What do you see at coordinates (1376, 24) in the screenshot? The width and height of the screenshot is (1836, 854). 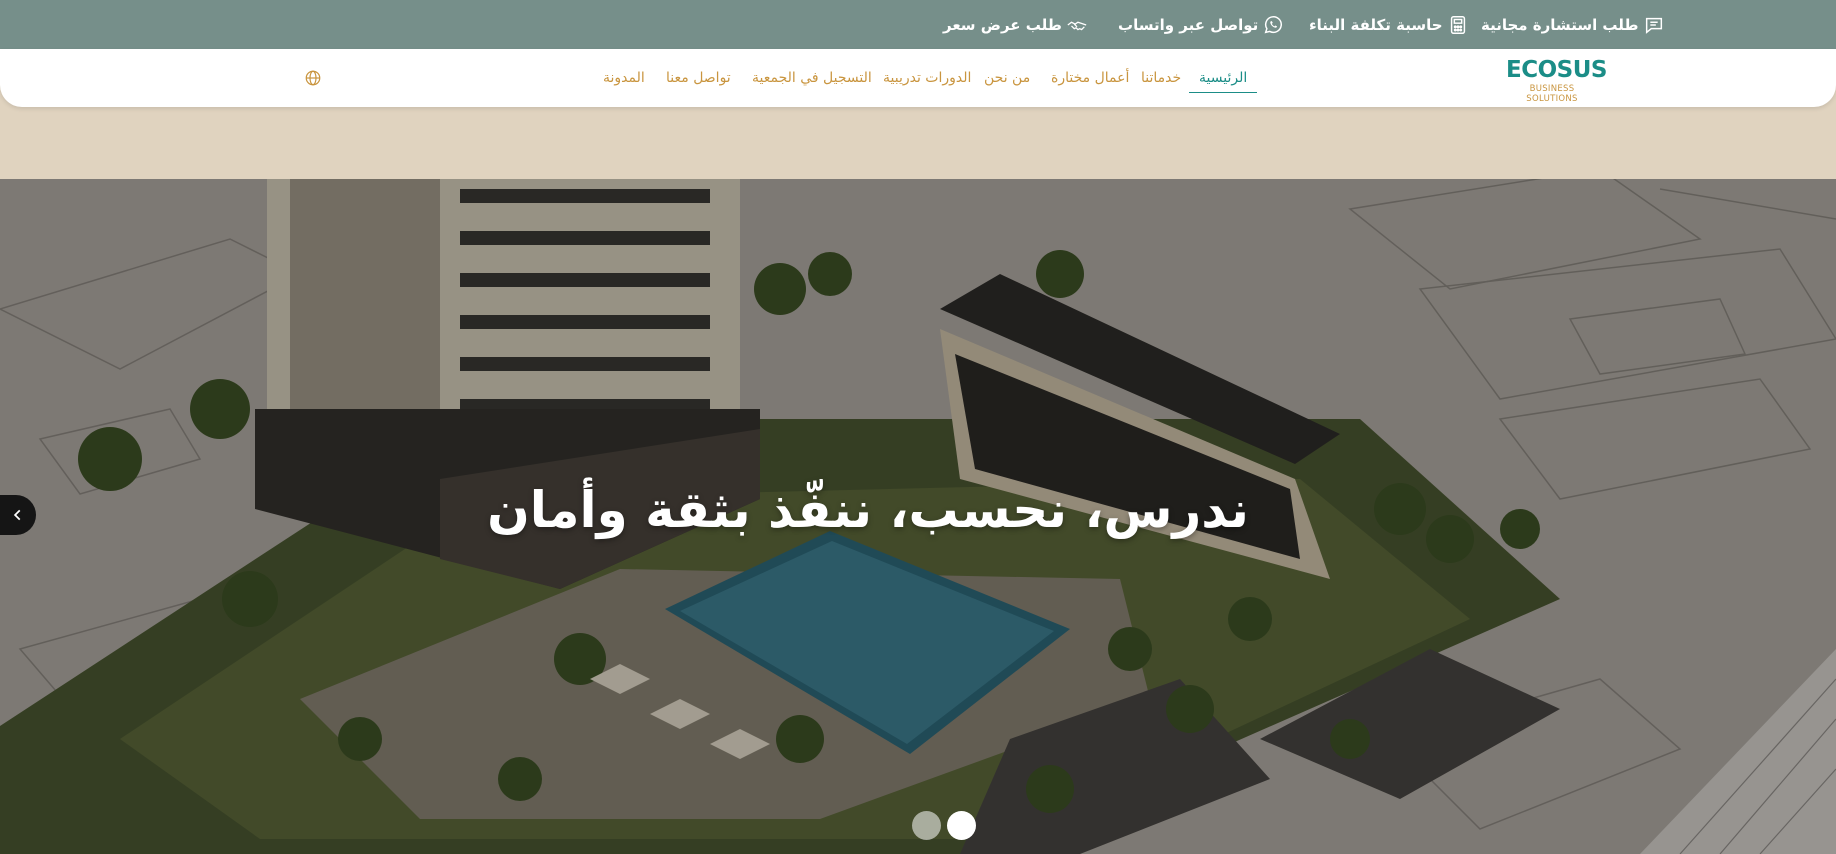 I see `cost-calculator-label: حاسبة تكلفة البناء` at bounding box center [1376, 24].